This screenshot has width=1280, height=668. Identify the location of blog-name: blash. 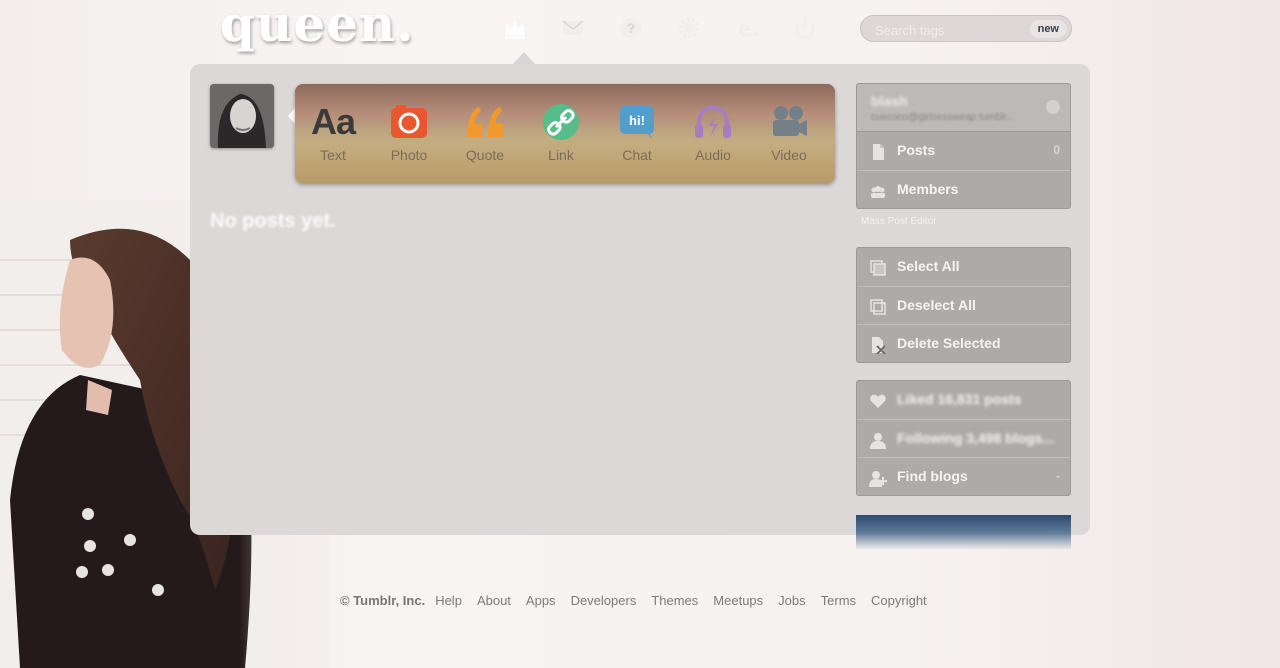
(889, 101).